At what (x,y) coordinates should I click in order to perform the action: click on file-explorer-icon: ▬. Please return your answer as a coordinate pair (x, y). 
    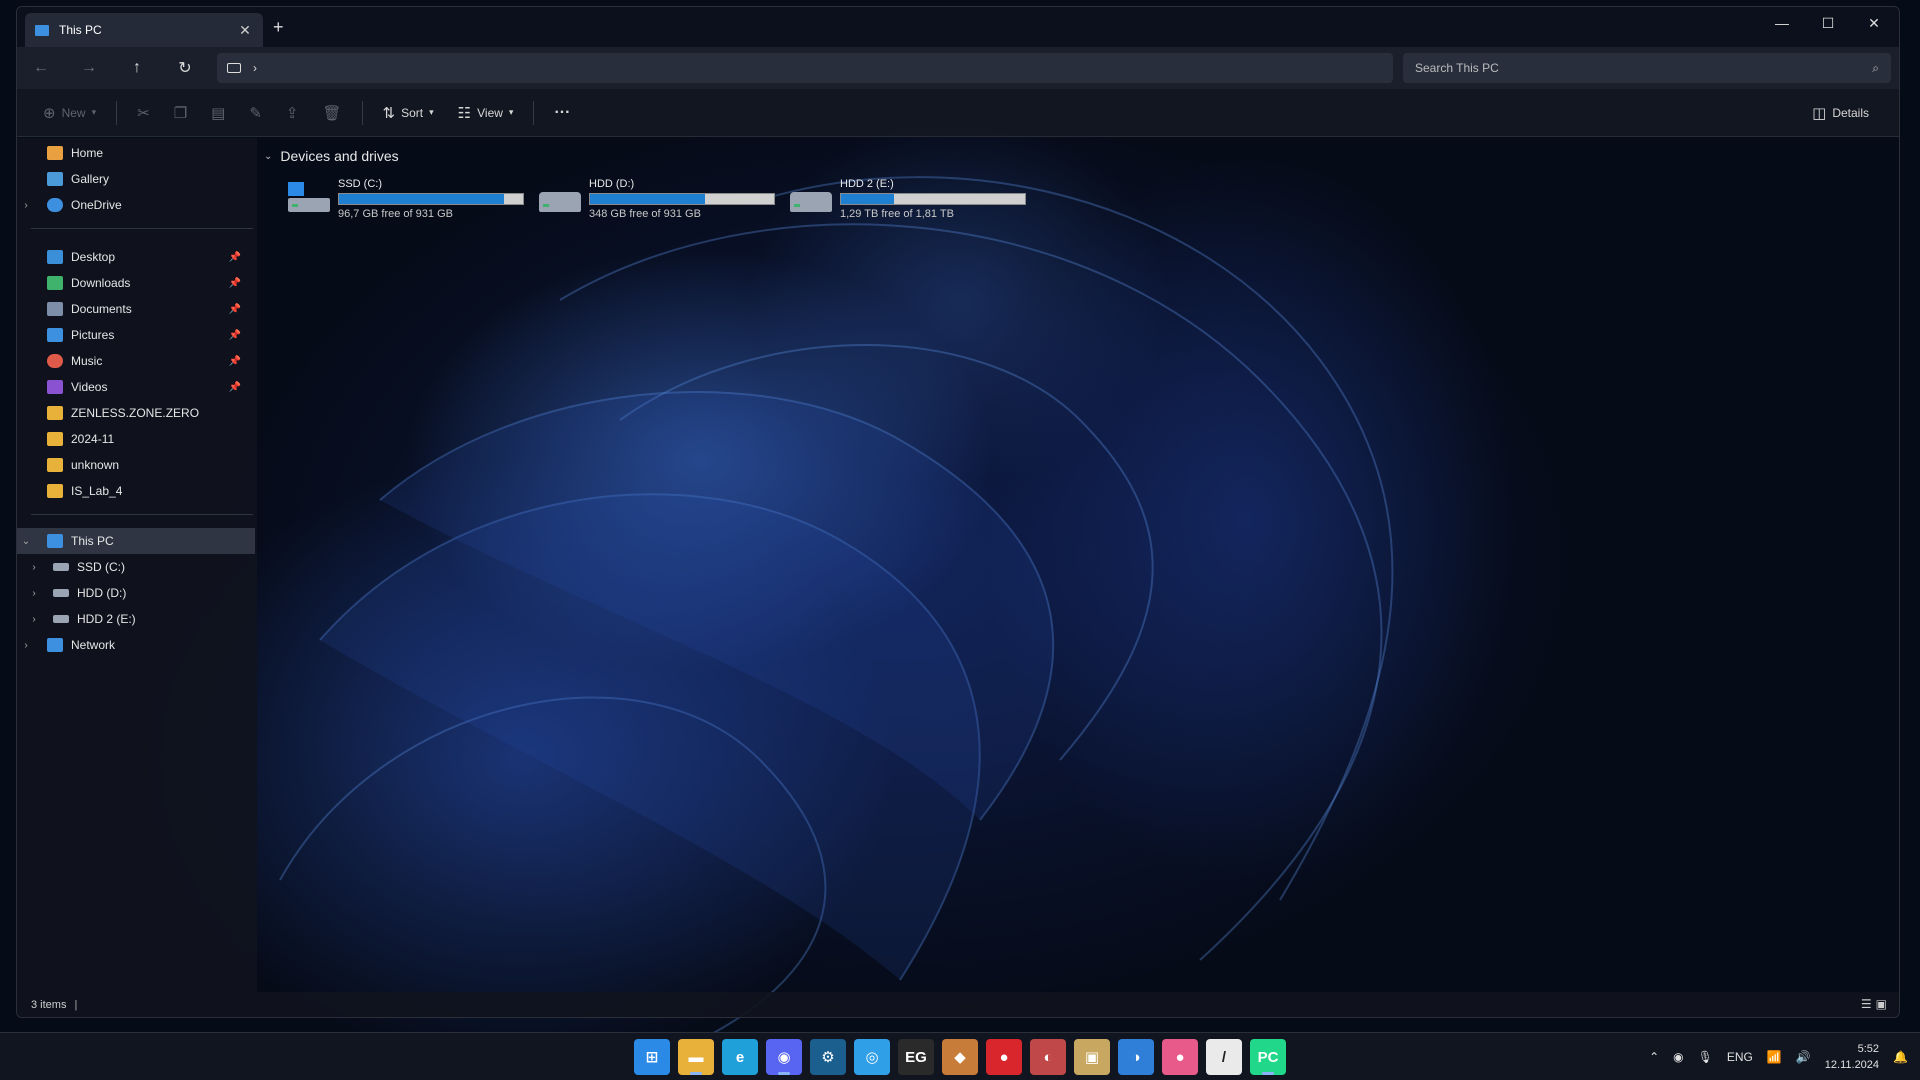
    Looking at the image, I should click on (696, 1057).